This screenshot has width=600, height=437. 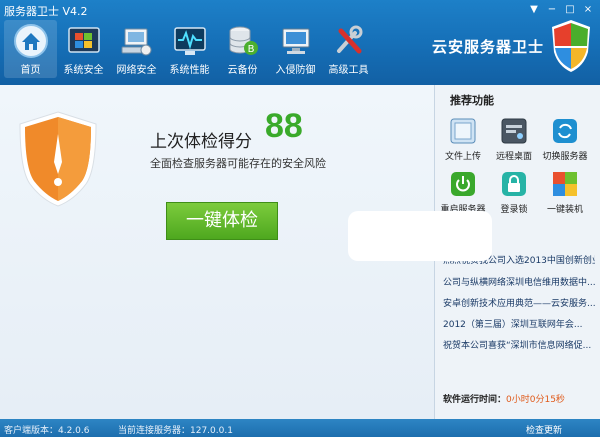 I want to click on nav-home: 首页, so click(x=30, y=49).